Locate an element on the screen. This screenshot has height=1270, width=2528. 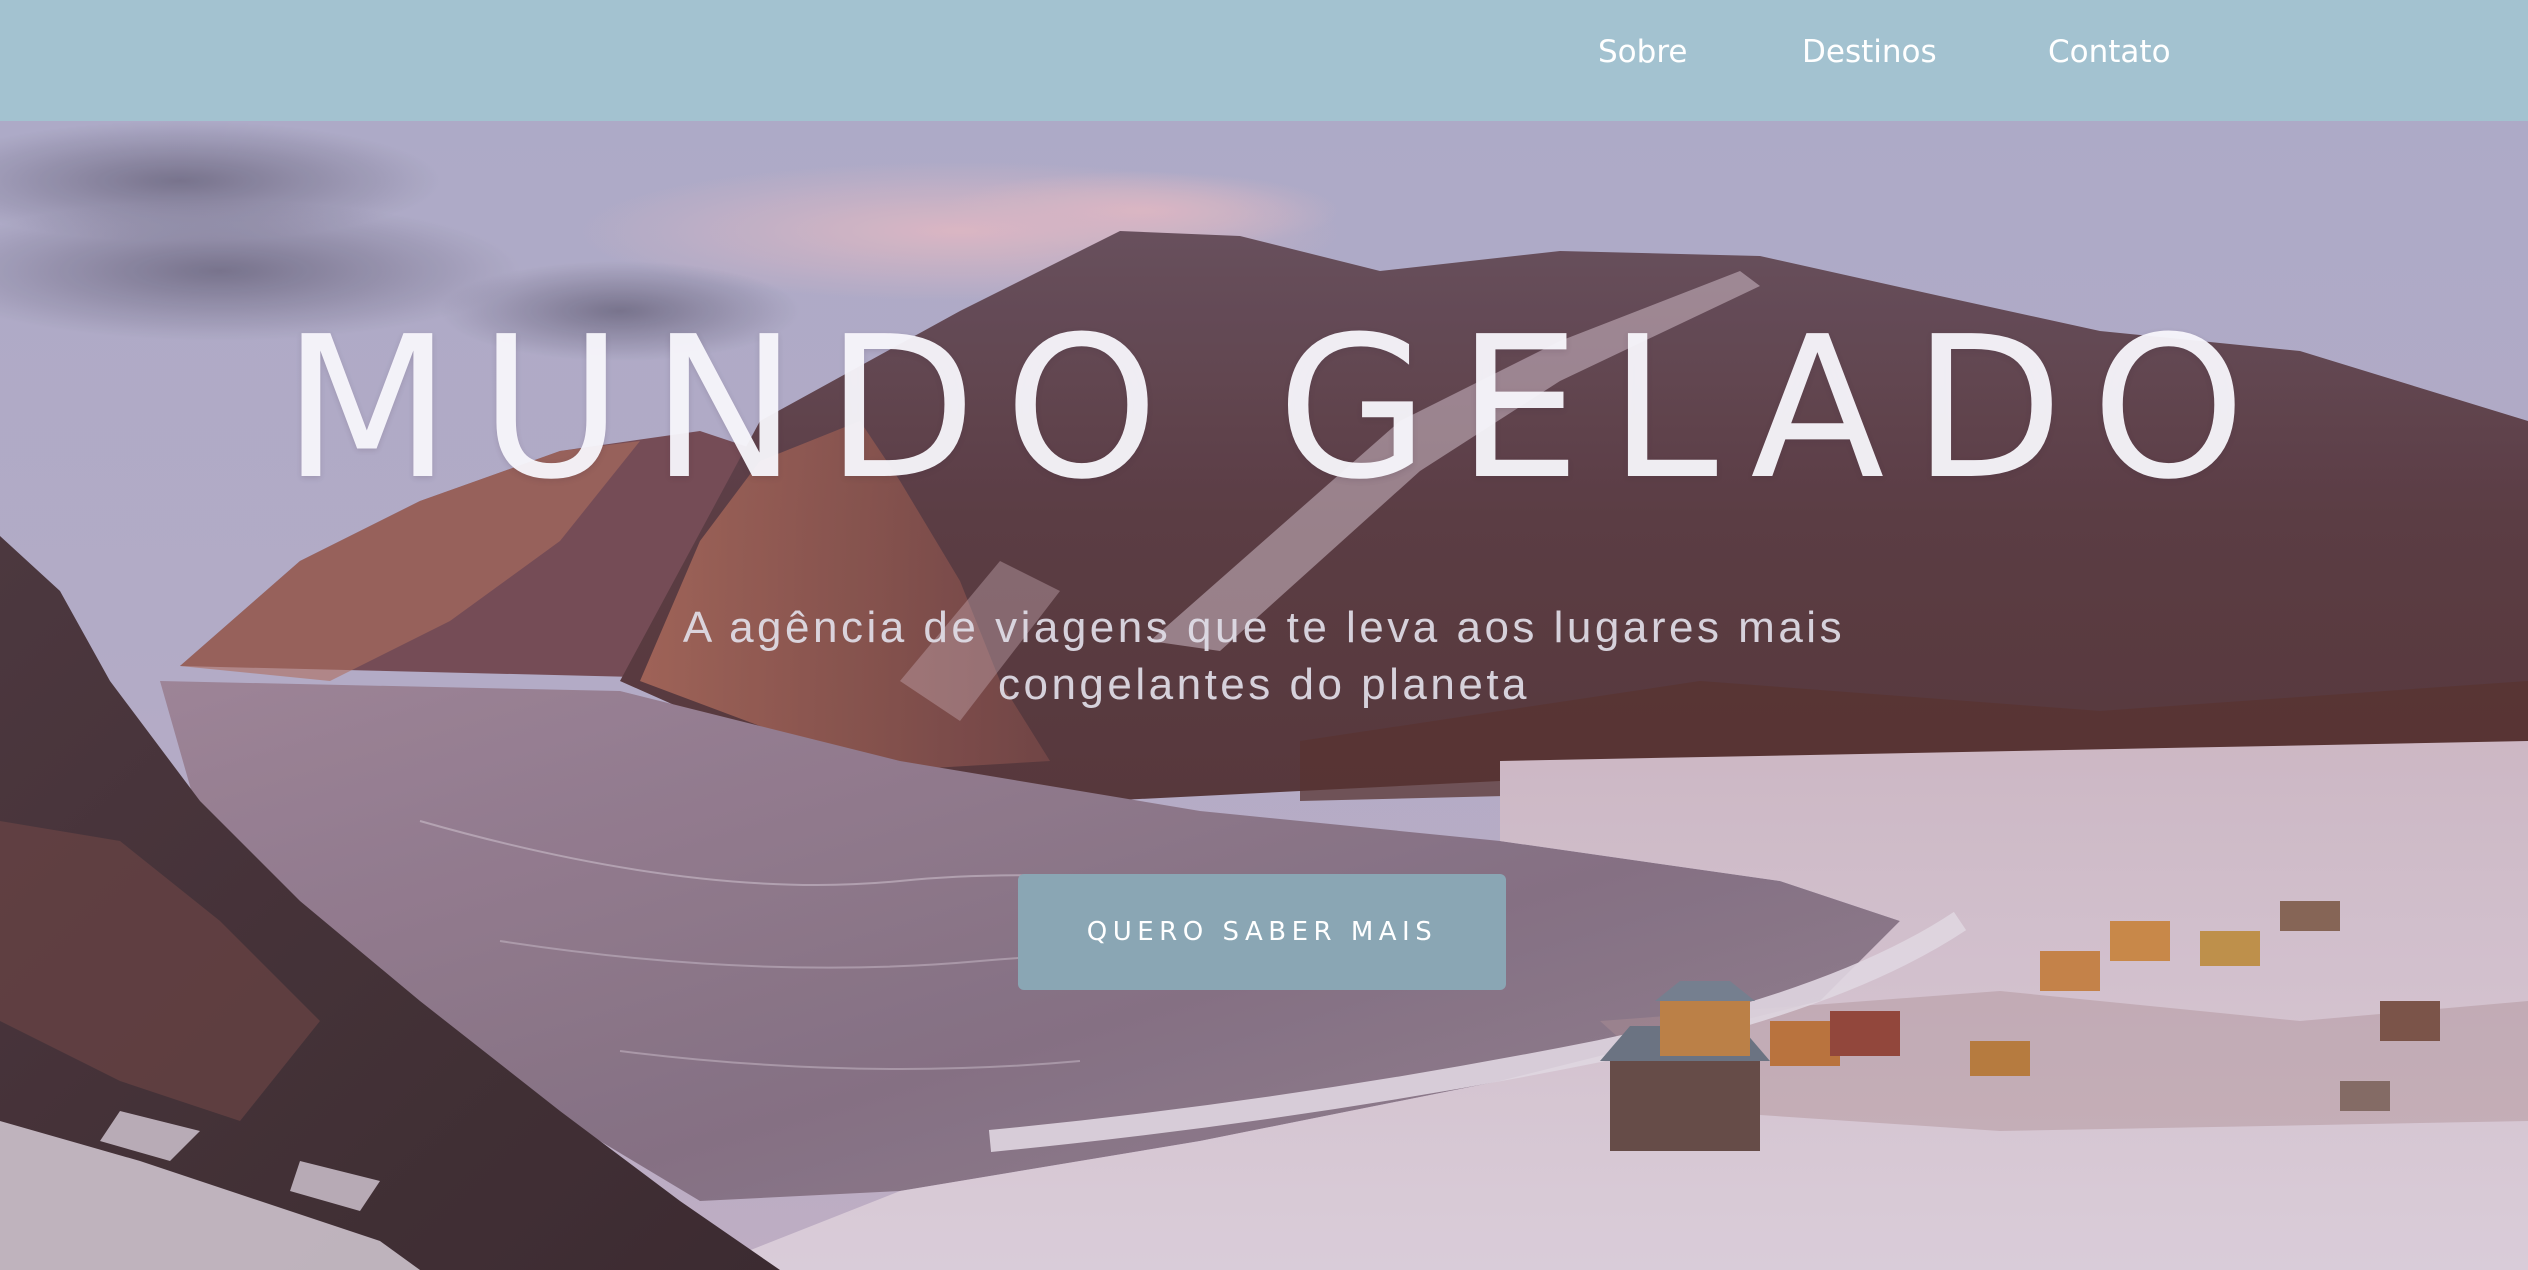
quero-saber-mais-button: QUERO SABER MAIS is located at coordinates (1262, 932).